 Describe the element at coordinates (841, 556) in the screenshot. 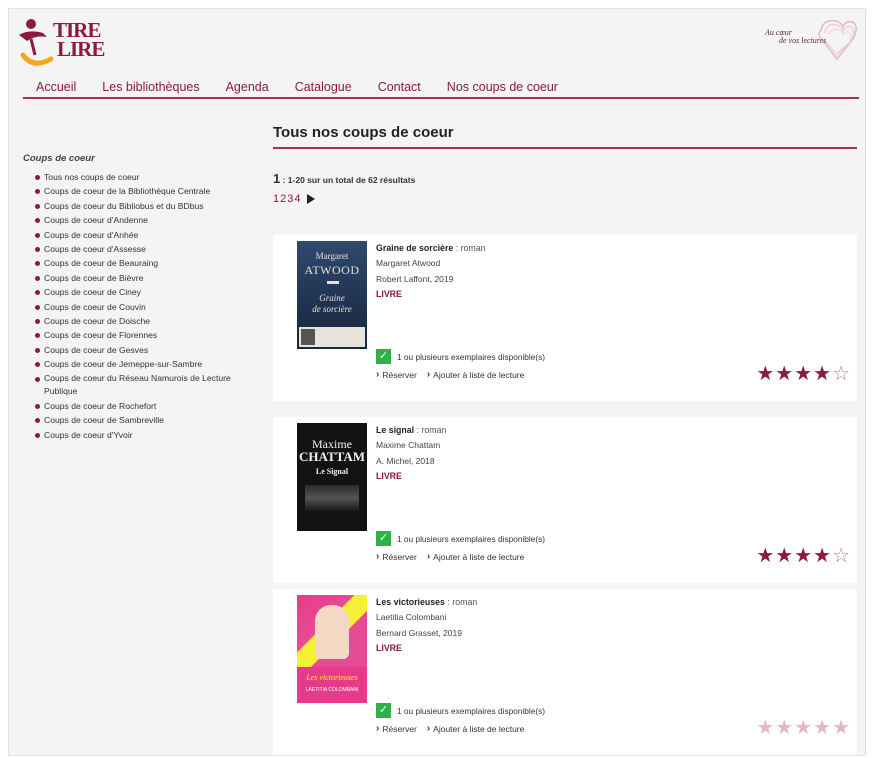

I see `star-empty-icon: ☆` at that location.